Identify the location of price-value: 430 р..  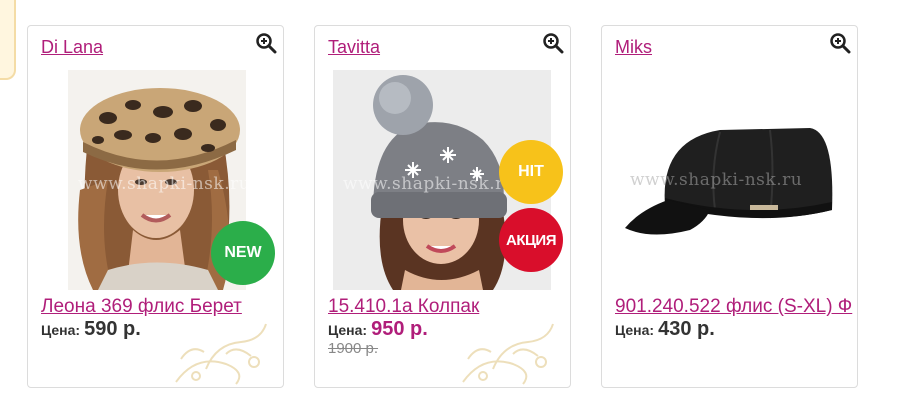
(686, 329).